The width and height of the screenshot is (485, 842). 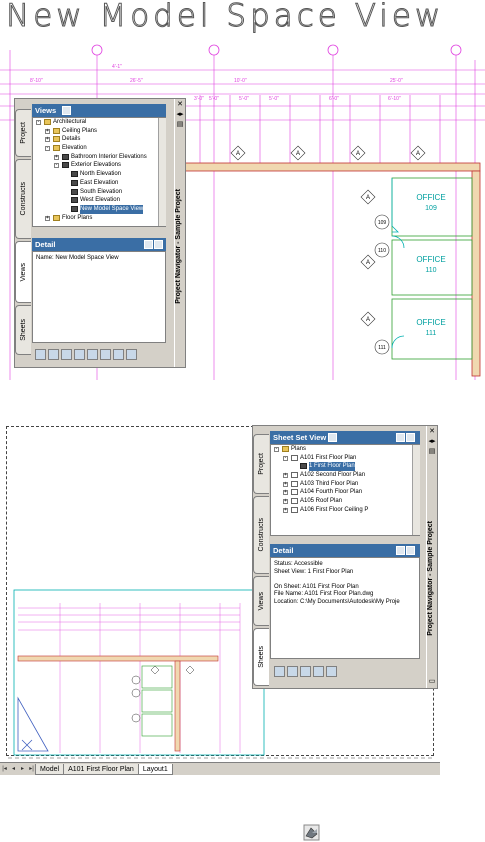 I want to click on edit-button, so click(x=79, y=354).